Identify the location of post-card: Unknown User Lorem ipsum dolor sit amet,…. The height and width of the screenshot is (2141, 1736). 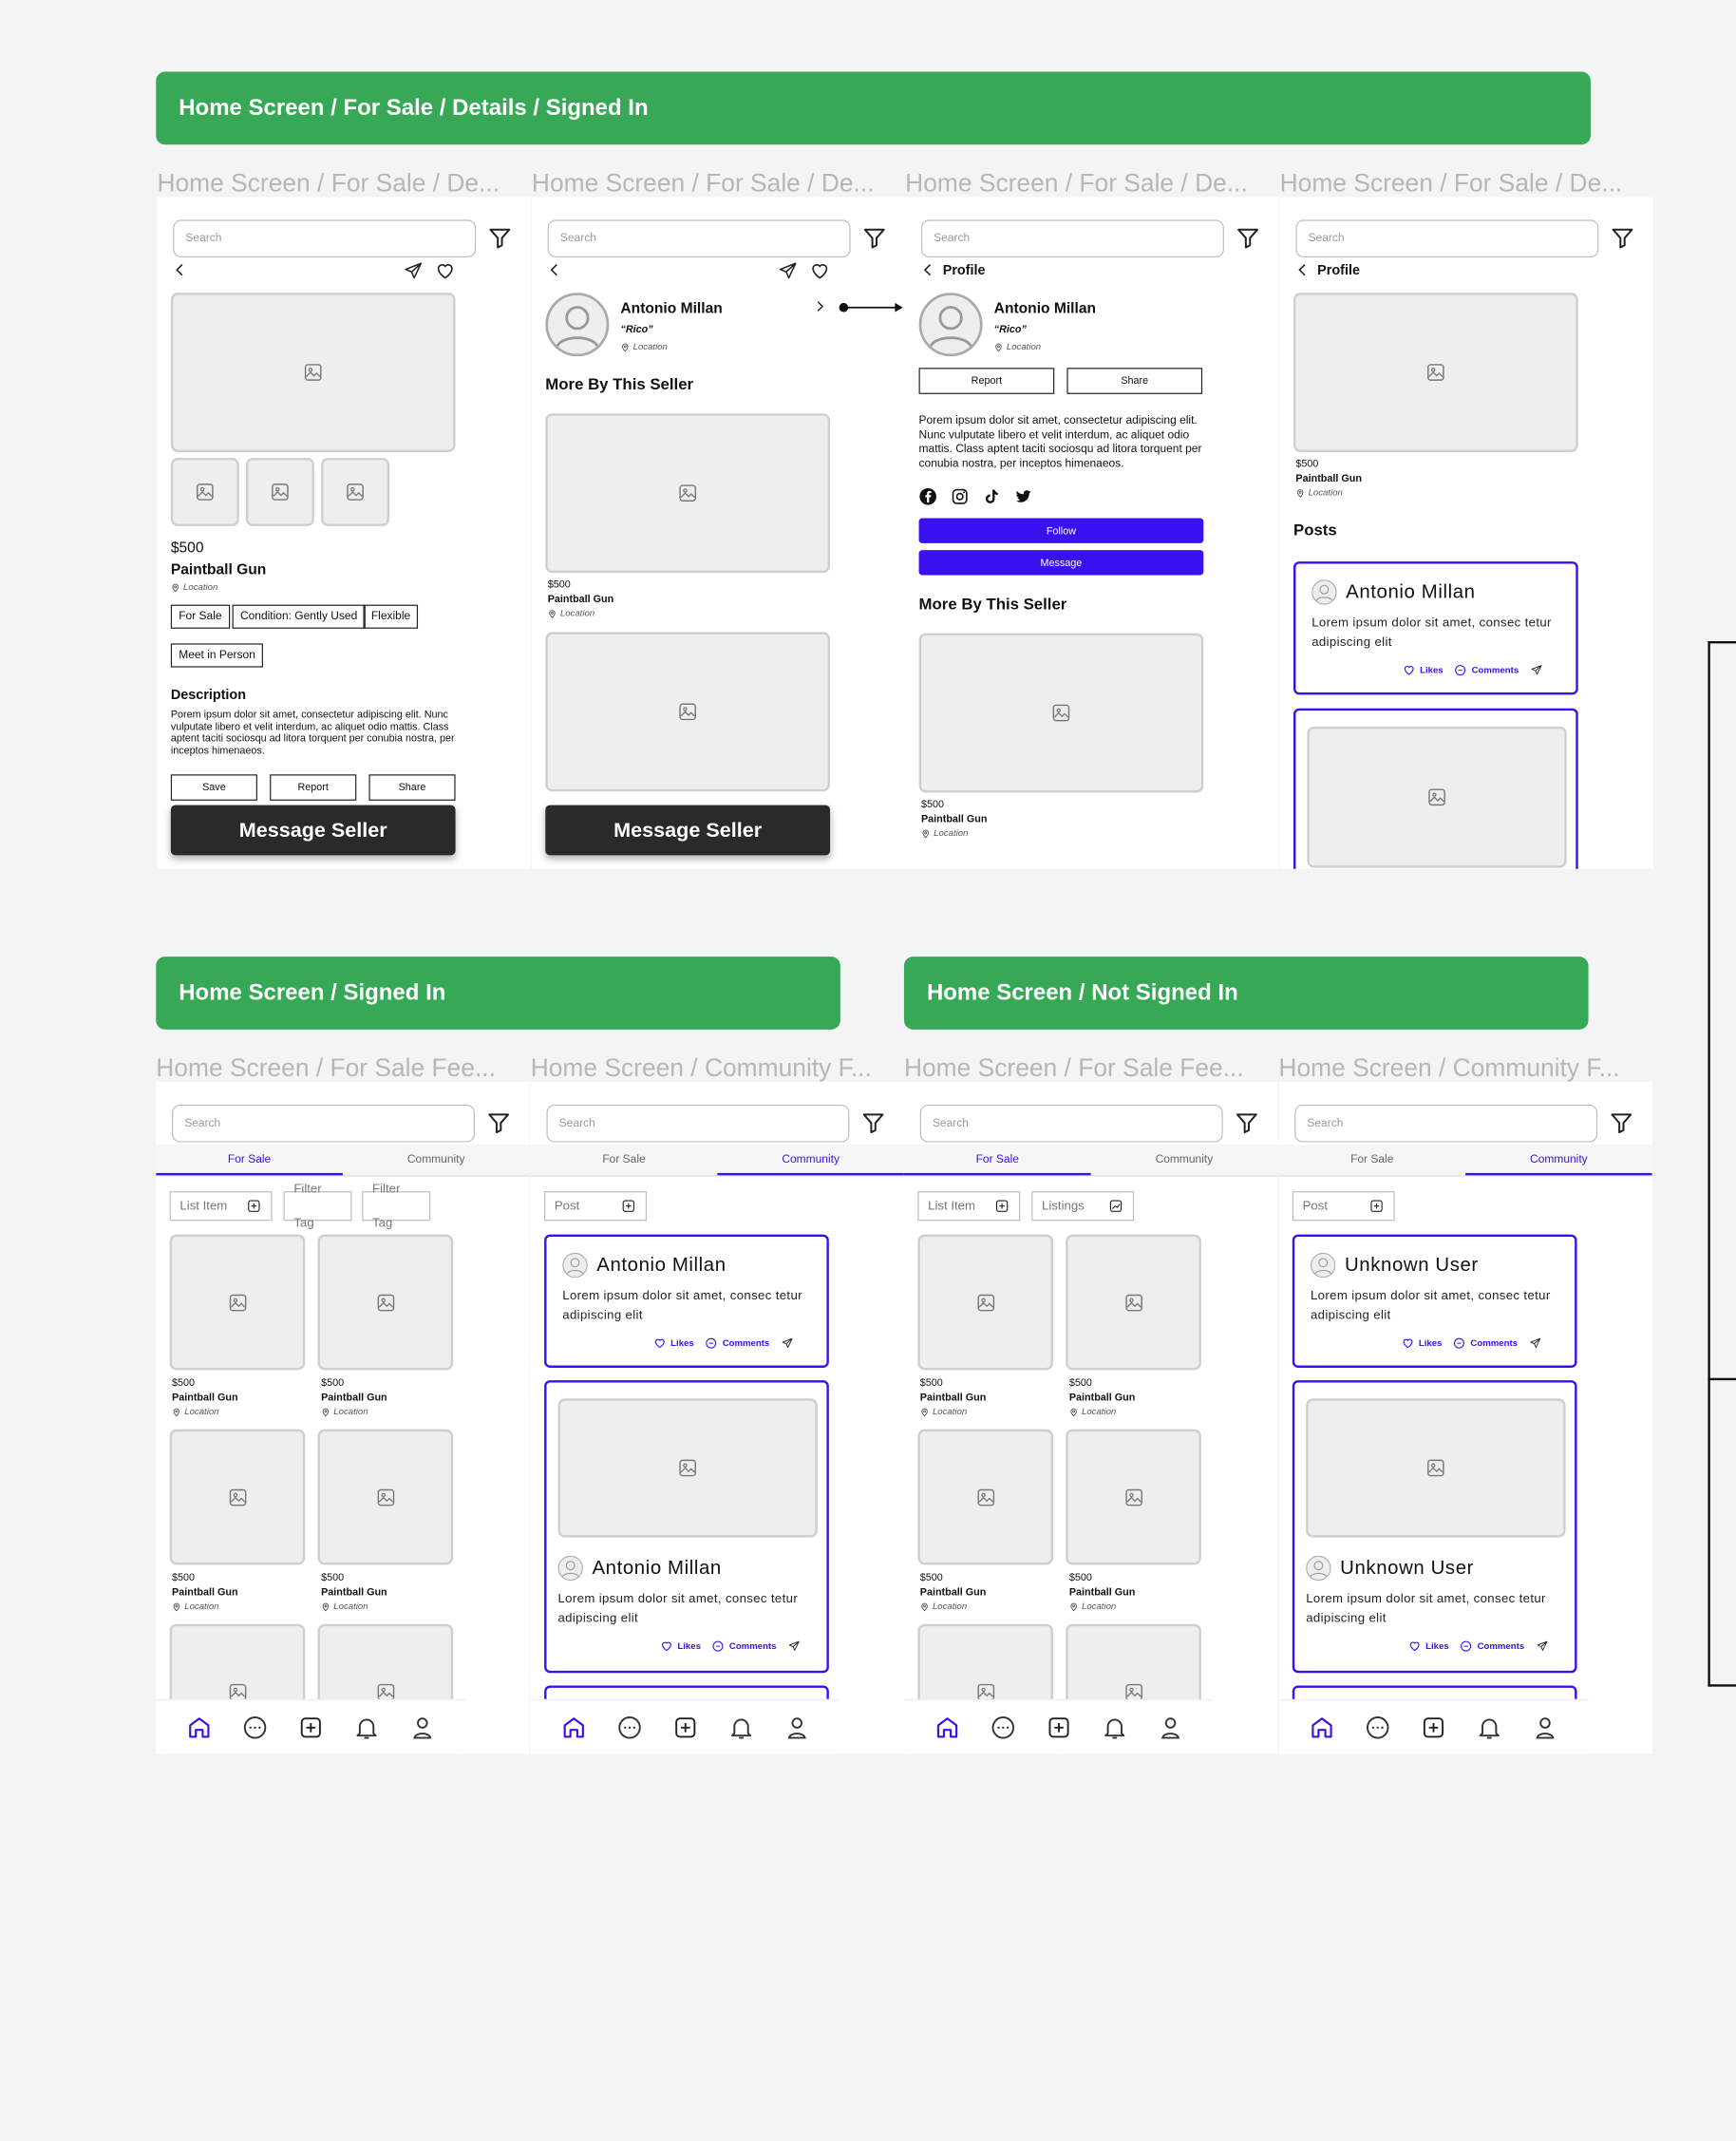
(1434, 1301).